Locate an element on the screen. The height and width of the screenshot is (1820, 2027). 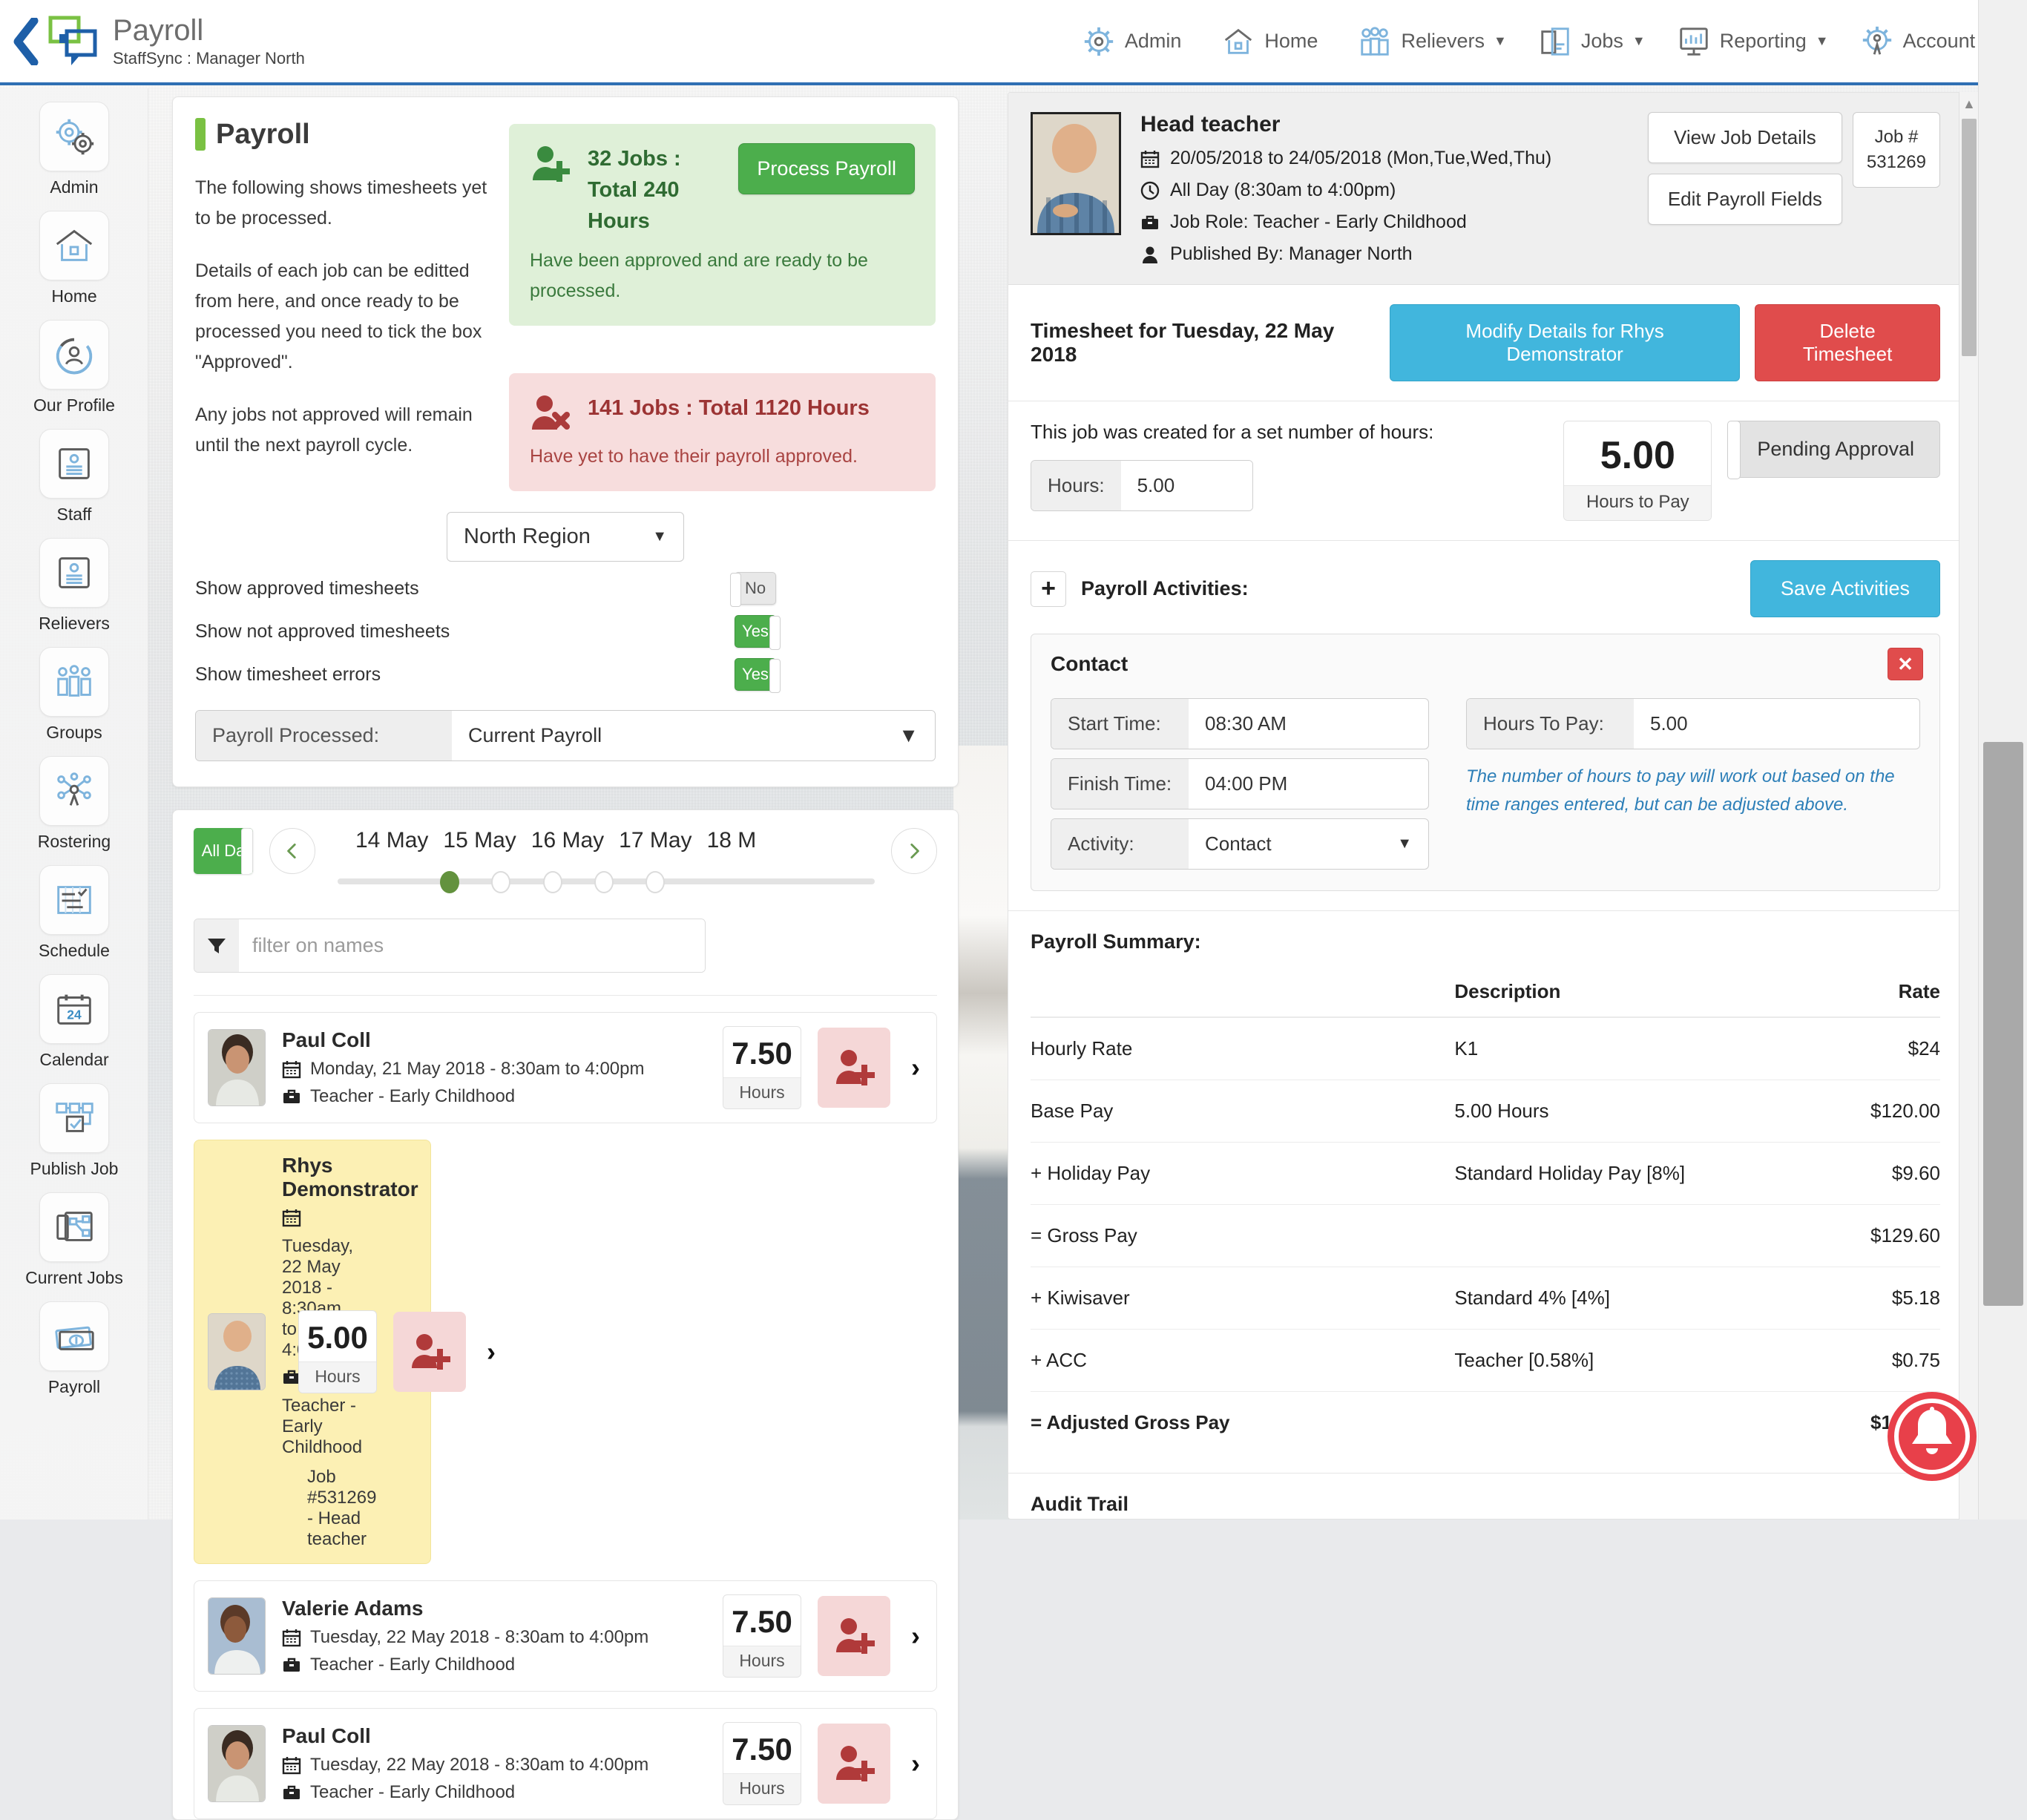
filter-button is located at coordinates (216, 946).